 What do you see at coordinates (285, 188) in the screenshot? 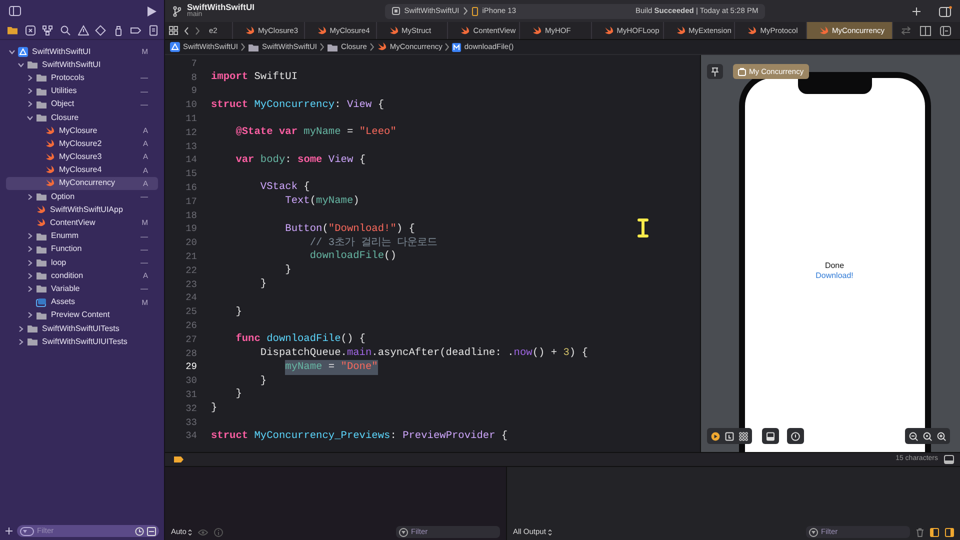
I see `code-line: VStack {` at bounding box center [285, 188].